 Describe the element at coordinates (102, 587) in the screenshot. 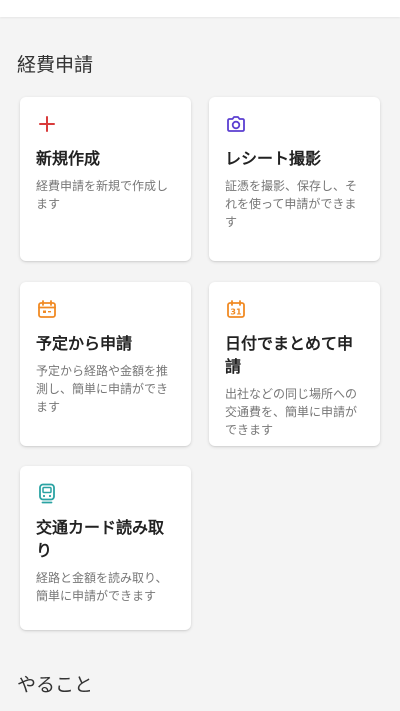

I see `card-description: 経路と金額を読み取り、簡単に申請ができます` at that location.